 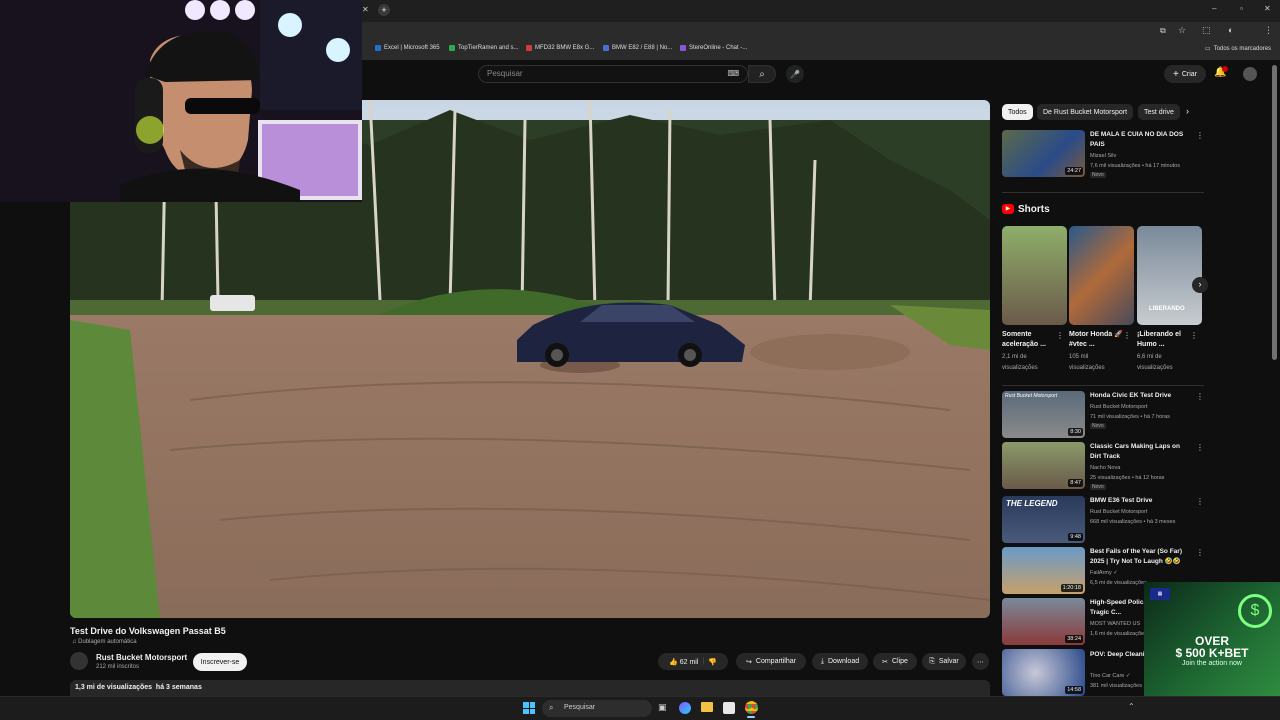 What do you see at coordinates (1034, 209) in the screenshot?
I see `shorts-heading: Shorts` at bounding box center [1034, 209].